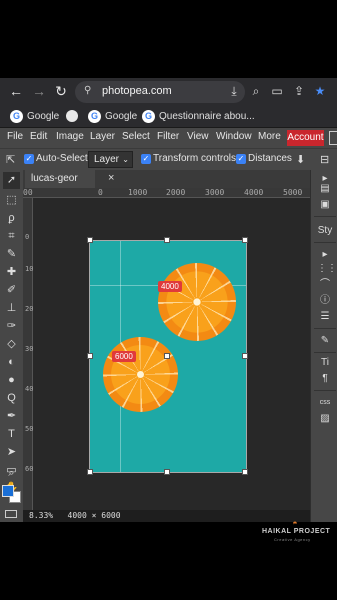 The image size is (337, 600). What do you see at coordinates (325, 285) in the screenshot?
I see `curves-panel-icon: ⌒` at bounding box center [325, 285].